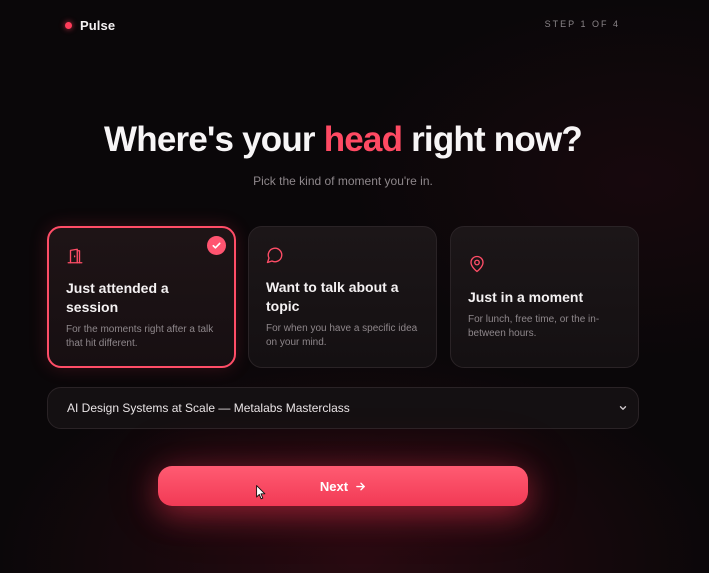  Describe the element at coordinates (363, 139) in the screenshot. I see `title-accent-word: head` at that location.